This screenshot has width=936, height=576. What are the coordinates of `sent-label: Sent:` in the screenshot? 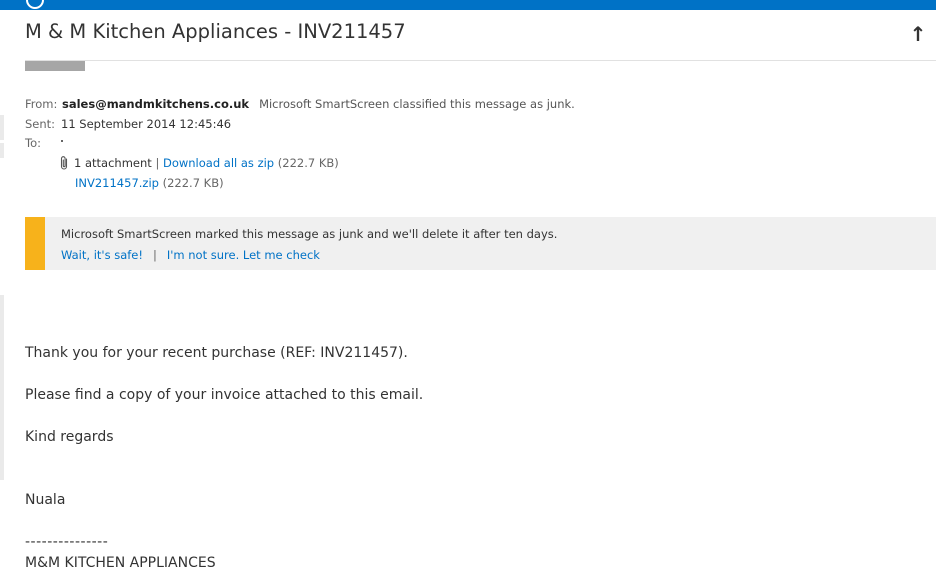 It's located at (40, 124).